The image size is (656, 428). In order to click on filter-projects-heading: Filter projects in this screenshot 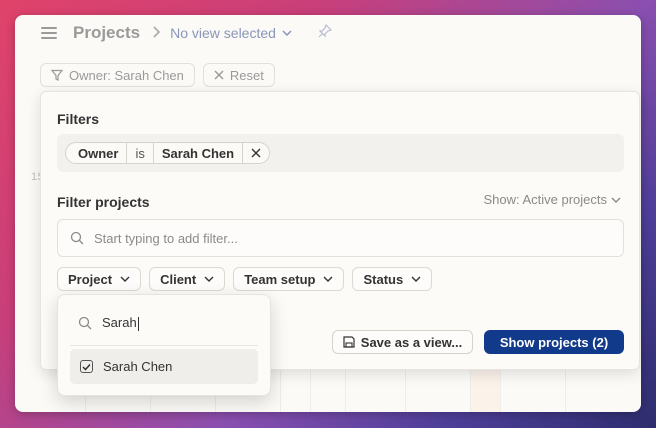, I will do `click(103, 202)`.